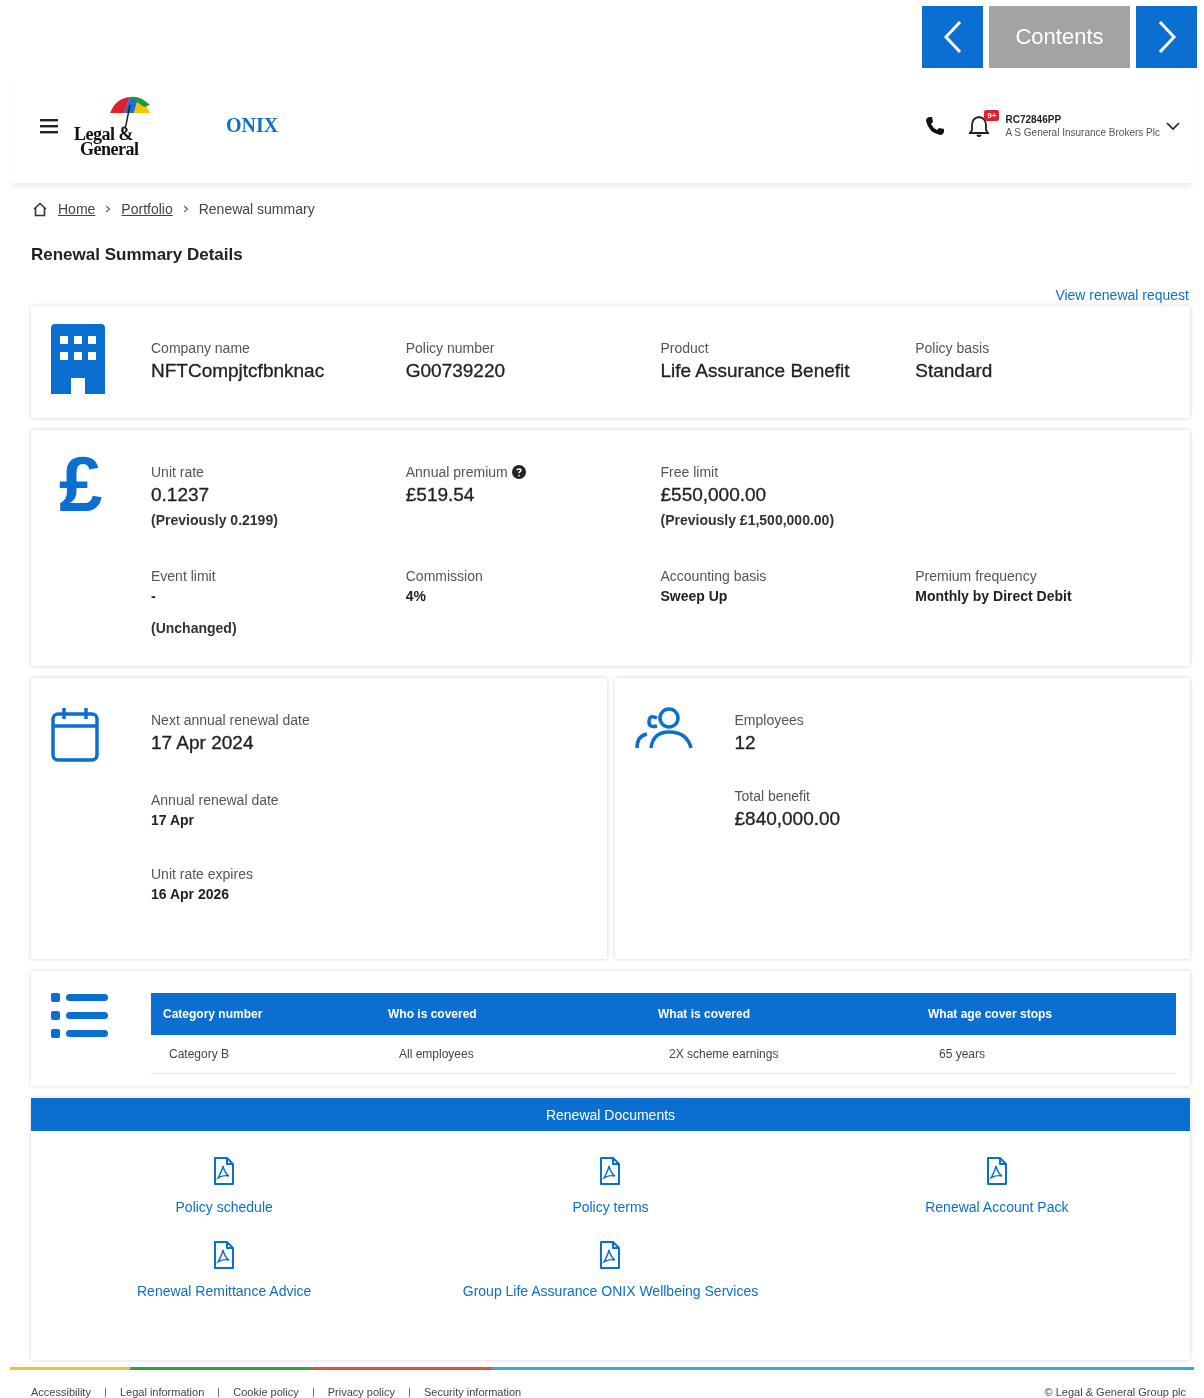  What do you see at coordinates (996, 1186) in the screenshot?
I see `document-link: Renewal Account Pack` at bounding box center [996, 1186].